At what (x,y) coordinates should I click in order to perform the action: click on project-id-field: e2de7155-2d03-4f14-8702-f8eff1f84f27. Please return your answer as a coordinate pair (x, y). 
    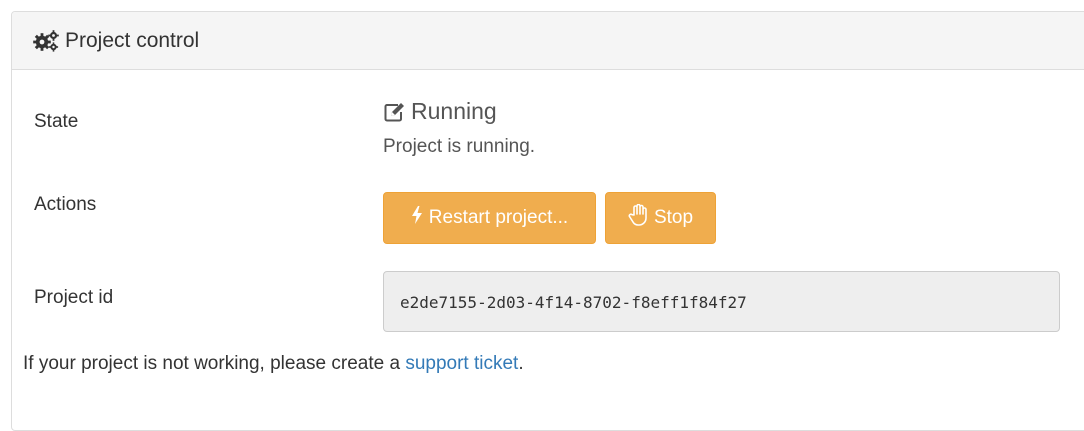
    Looking at the image, I should click on (721, 301).